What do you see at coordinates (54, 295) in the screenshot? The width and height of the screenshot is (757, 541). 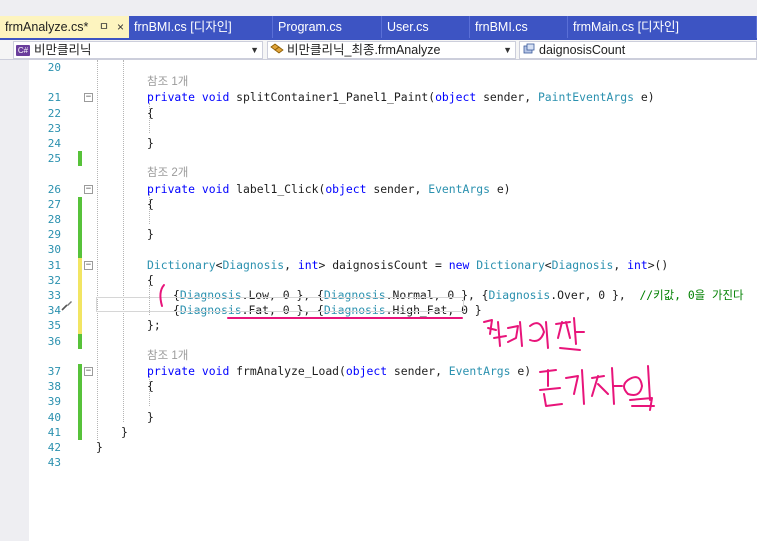 I see `line-number: 33` at bounding box center [54, 295].